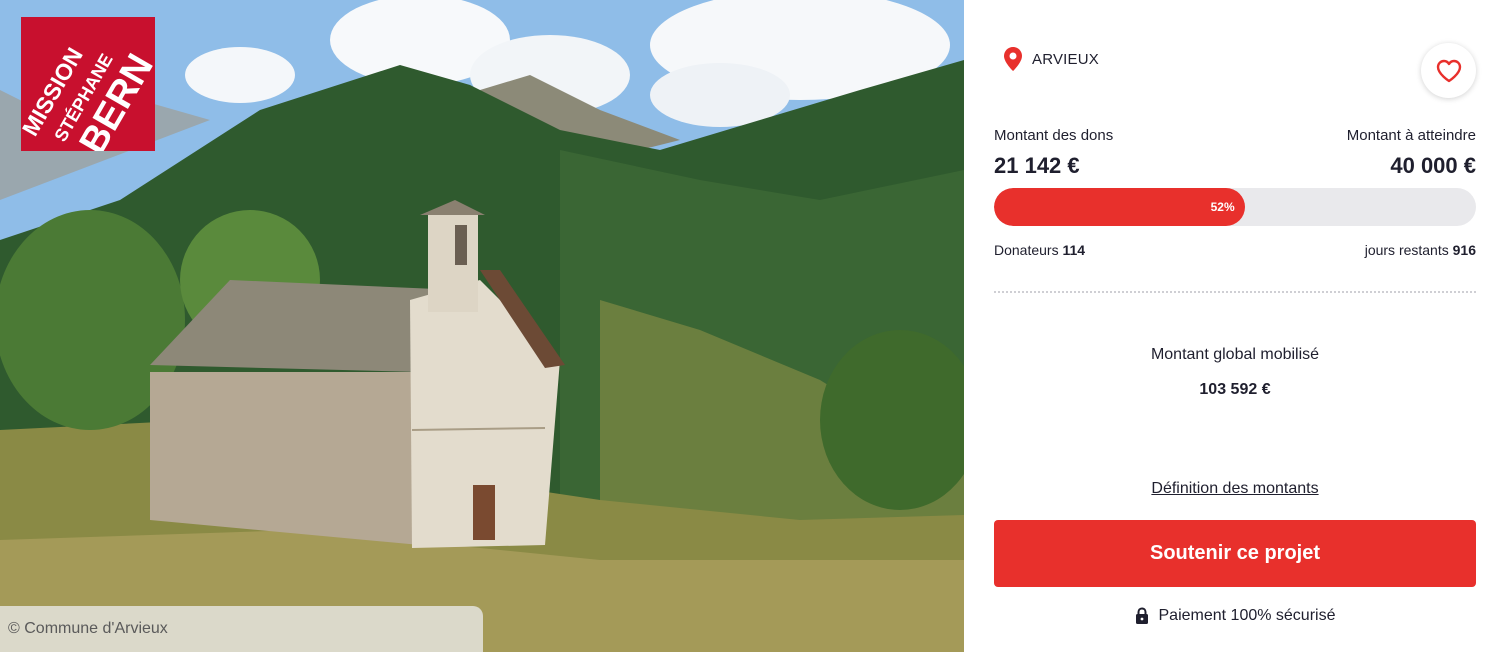 The image size is (1498, 652). What do you see at coordinates (1065, 59) in the screenshot?
I see `location-label: ARVIEUX` at bounding box center [1065, 59].